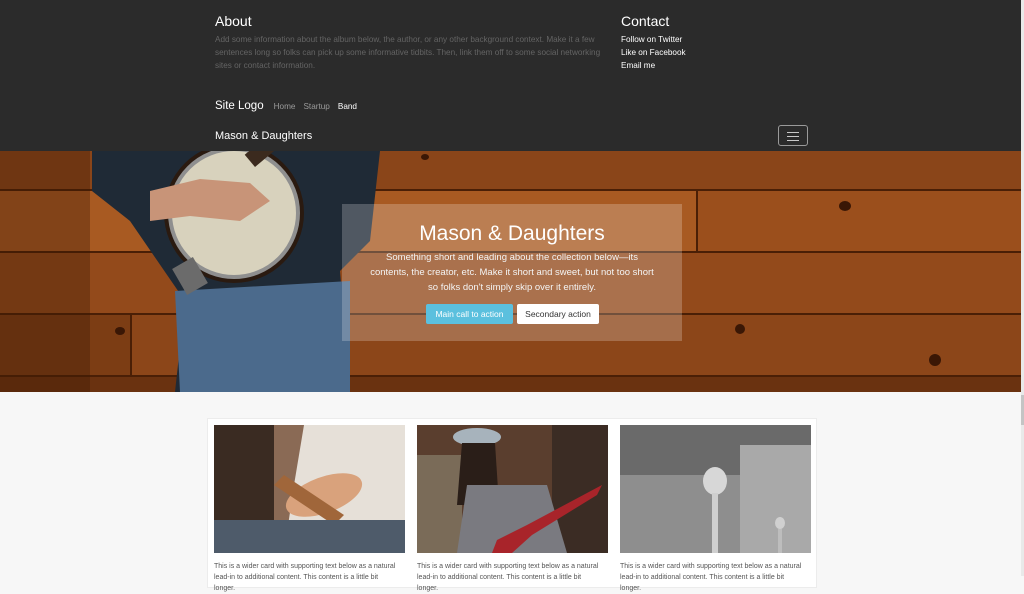 The image size is (1024, 594). Describe the element at coordinates (653, 39) in the screenshot. I see `contact-link-twitter: Follow on Twitter` at that location.